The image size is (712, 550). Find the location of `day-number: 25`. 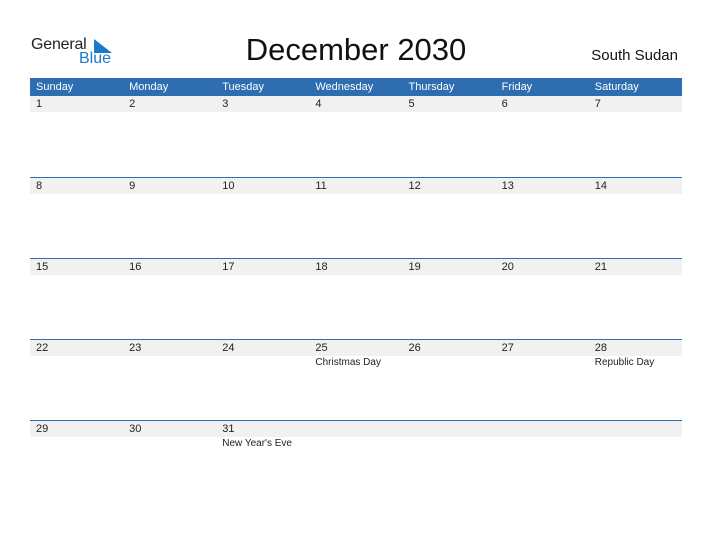

day-number: 25 is located at coordinates (321, 348).